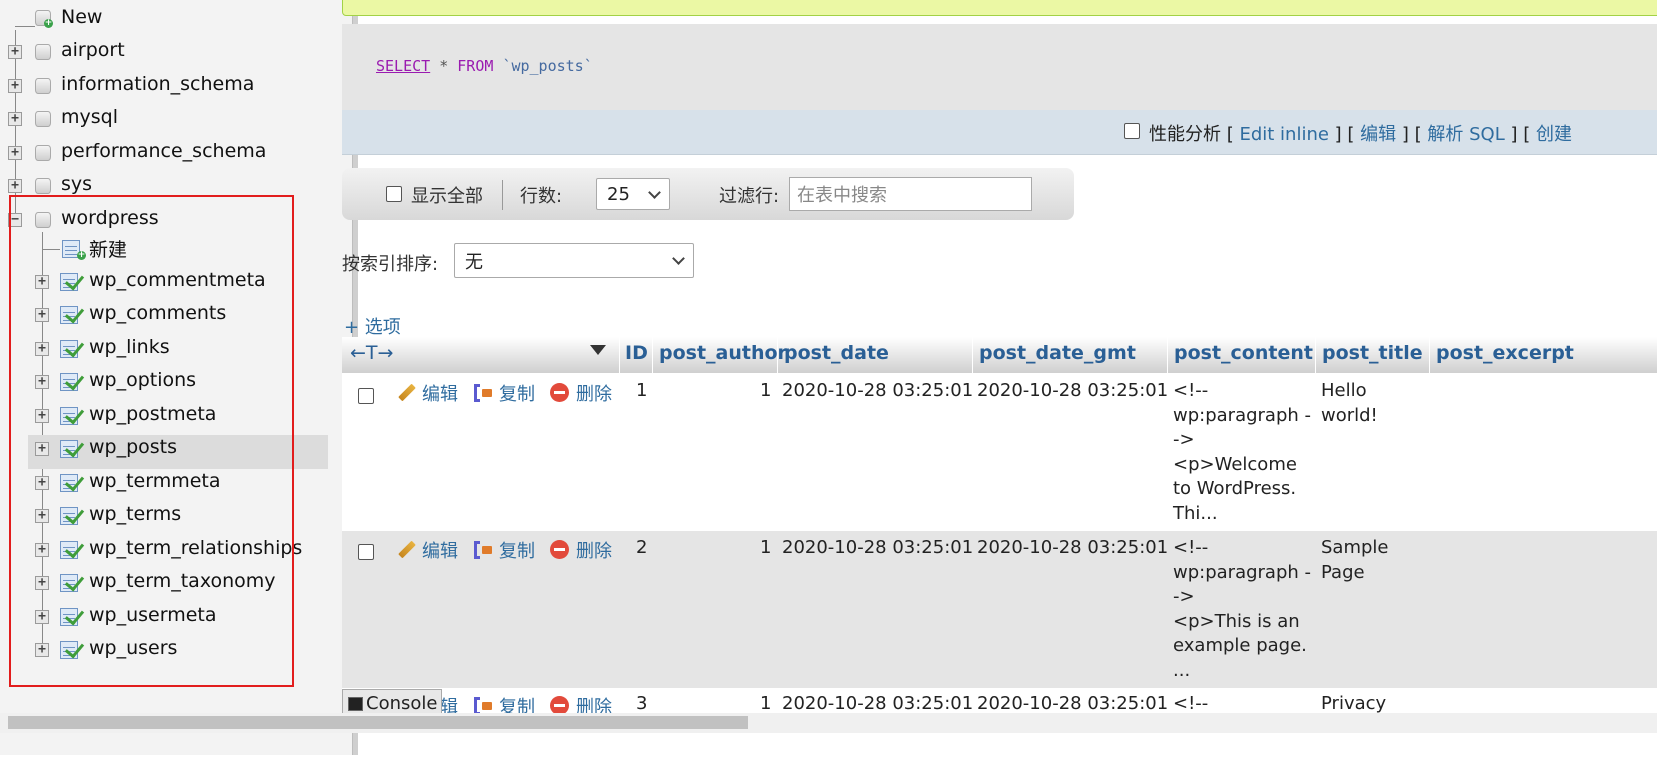  What do you see at coordinates (598, 350) in the screenshot?
I see `sort-dropdown-icon` at bounding box center [598, 350].